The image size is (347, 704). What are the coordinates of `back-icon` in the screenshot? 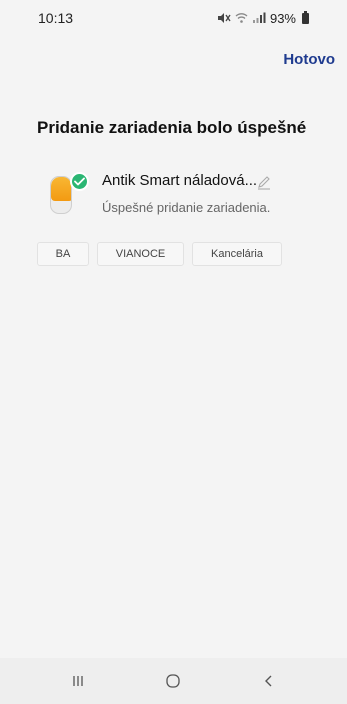 It's located at (269, 681).